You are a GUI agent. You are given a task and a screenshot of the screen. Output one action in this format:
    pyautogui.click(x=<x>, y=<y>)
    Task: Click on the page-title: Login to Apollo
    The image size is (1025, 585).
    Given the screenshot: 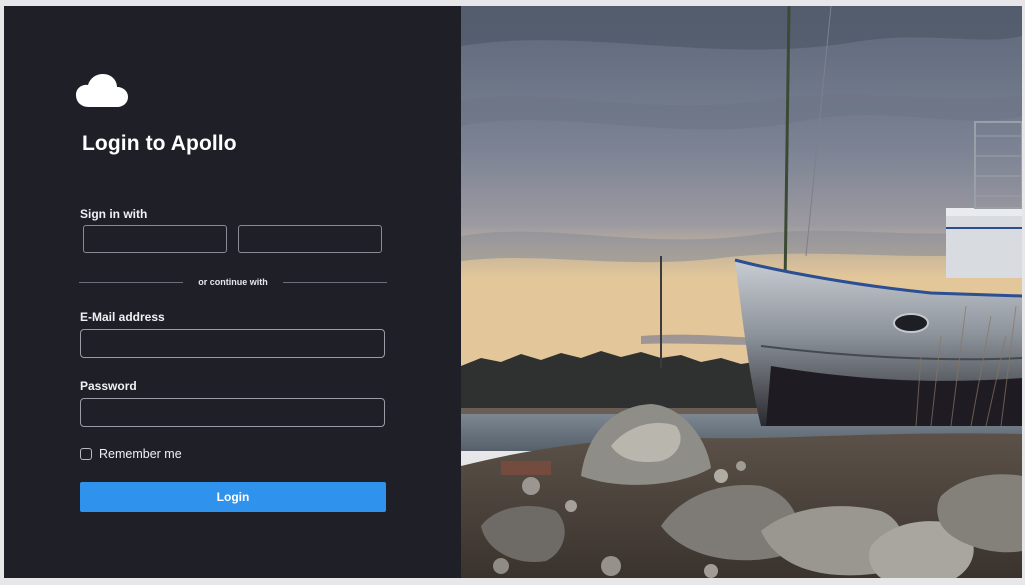 What is the action you would take?
    pyautogui.click(x=159, y=143)
    